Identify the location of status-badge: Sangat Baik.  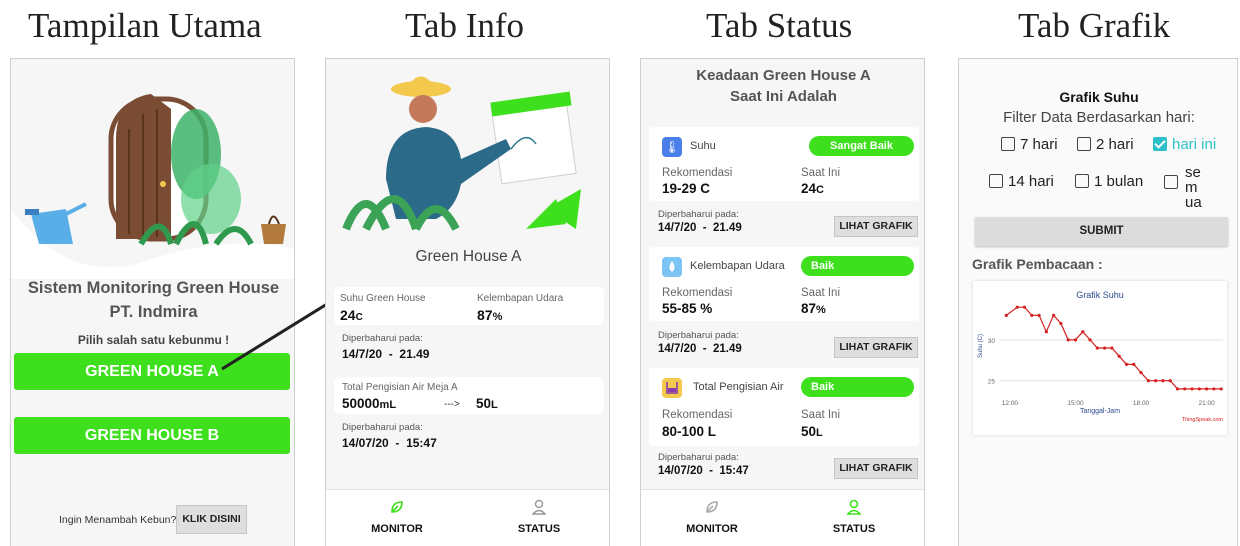
(861, 146).